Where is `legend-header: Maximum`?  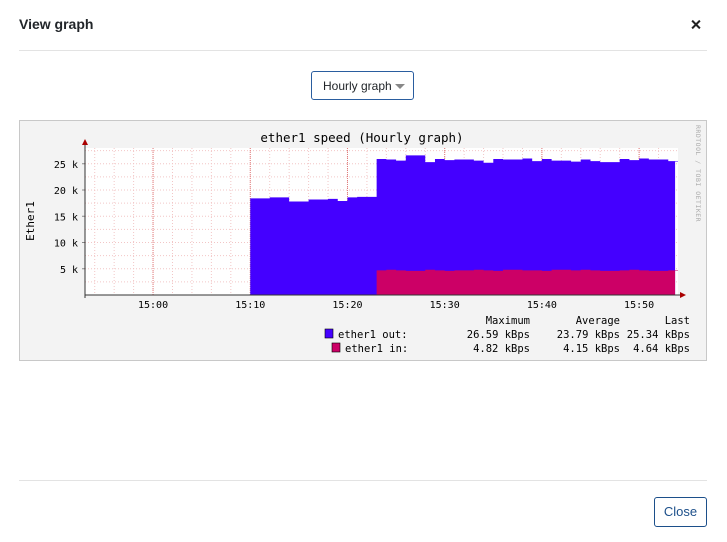
legend-header: Maximum is located at coordinates (508, 321).